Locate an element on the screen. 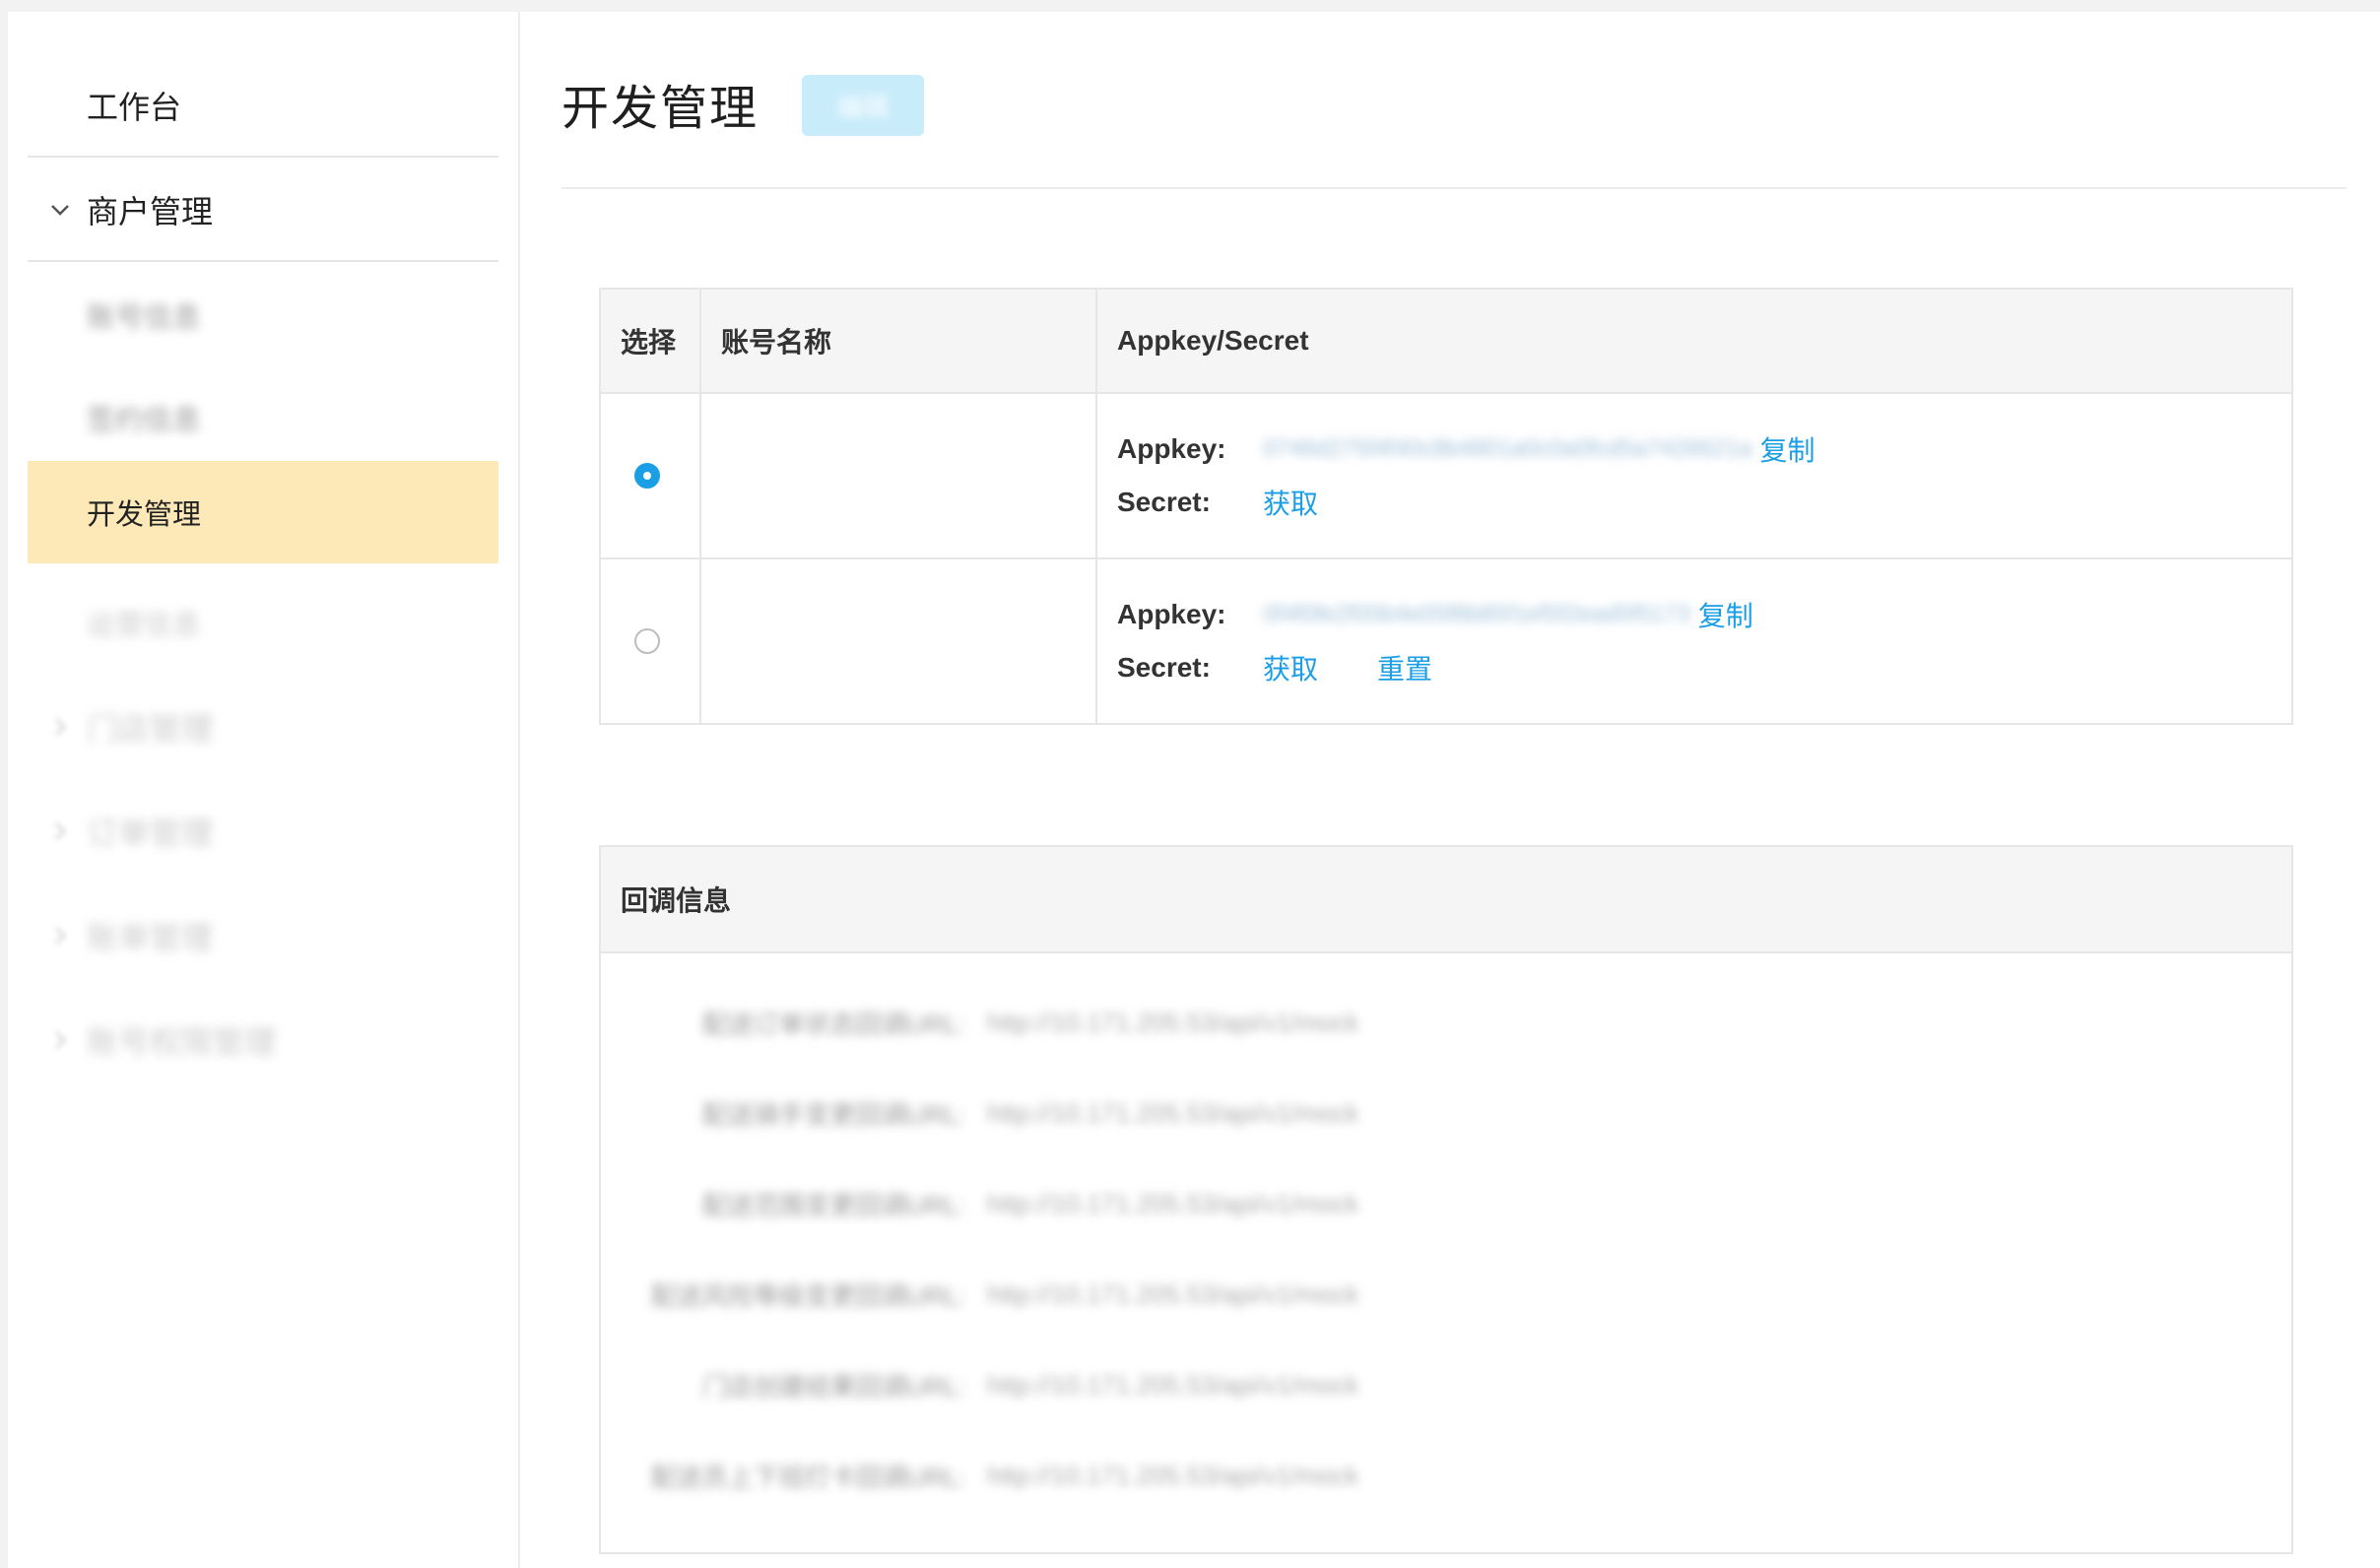 The image size is (2380, 1568). secret-line: Secret: 获取 重置 is located at coordinates (1694, 668).